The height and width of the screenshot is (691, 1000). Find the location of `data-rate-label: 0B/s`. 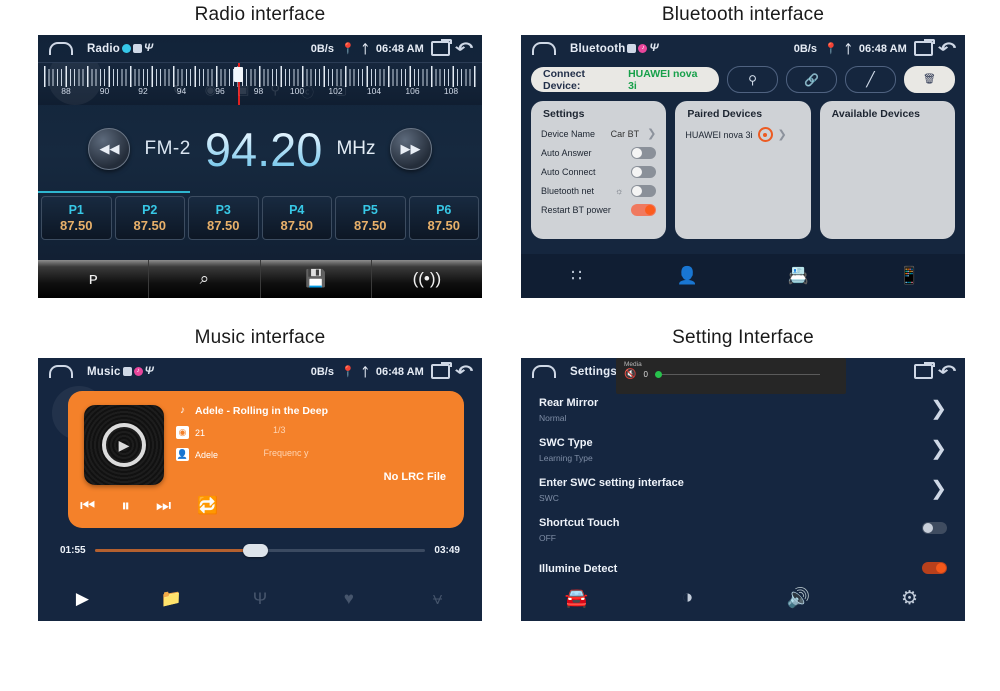

data-rate-label: 0B/s is located at coordinates (322, 371).